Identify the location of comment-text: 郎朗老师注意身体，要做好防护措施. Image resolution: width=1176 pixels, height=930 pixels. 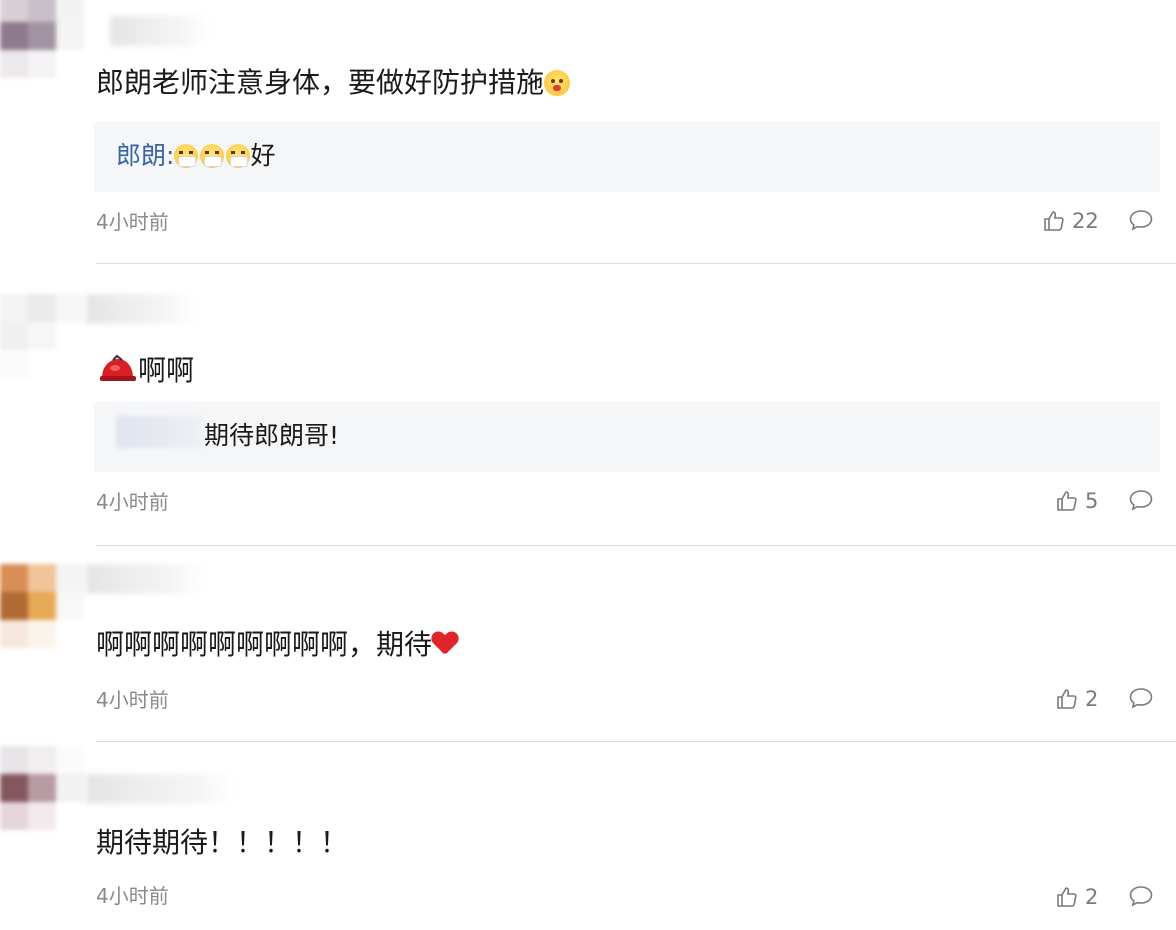
(333, 83).